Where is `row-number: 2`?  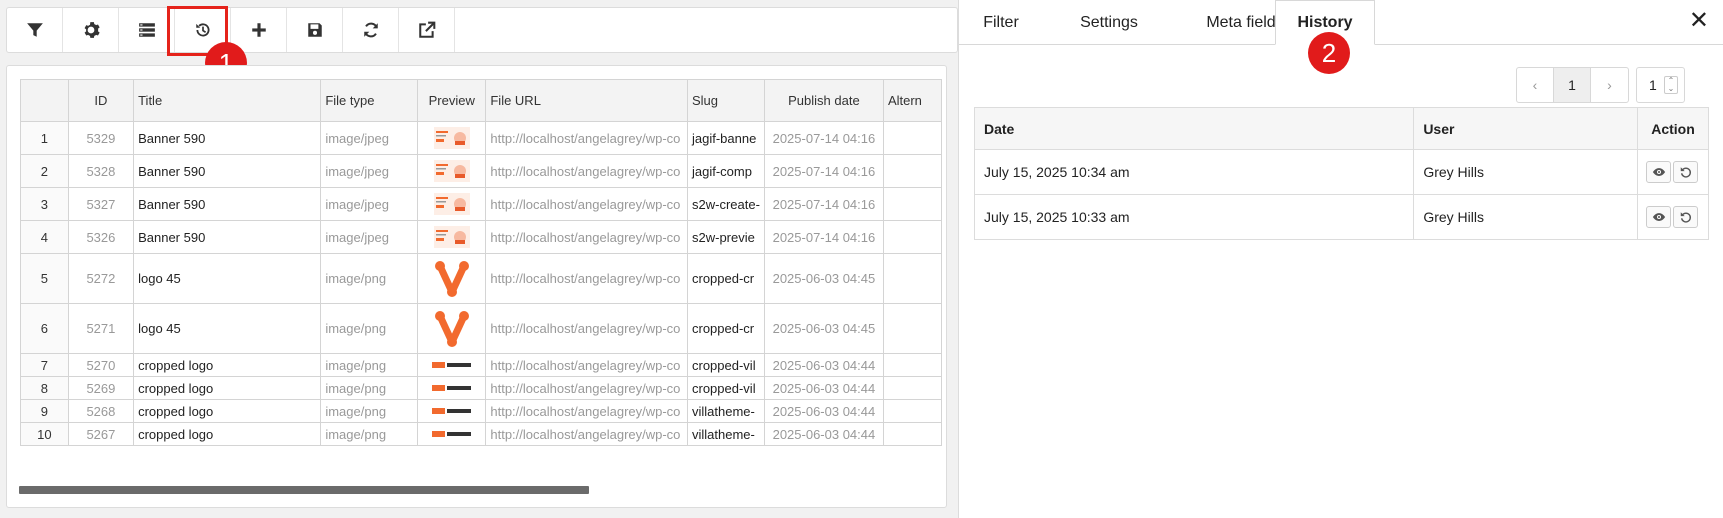 row-number: 2 is located at coordinates (44, 171).